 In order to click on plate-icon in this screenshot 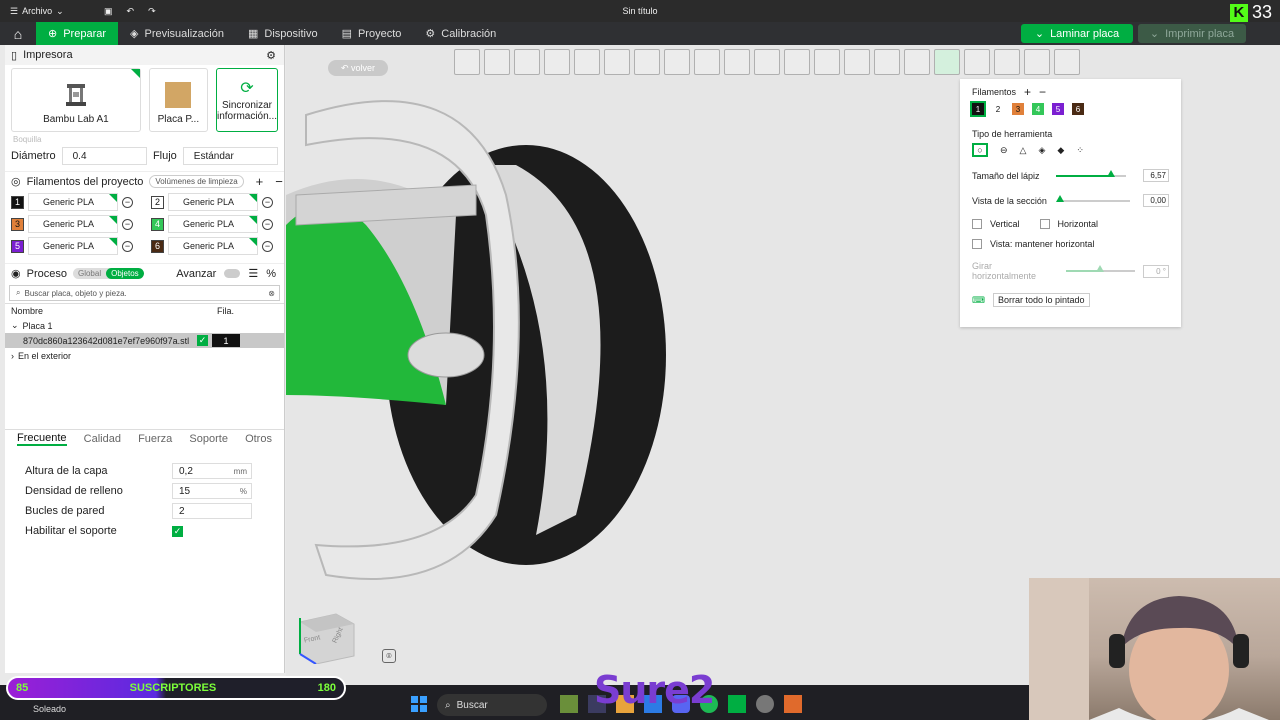, I will do `click(557, 62)`.